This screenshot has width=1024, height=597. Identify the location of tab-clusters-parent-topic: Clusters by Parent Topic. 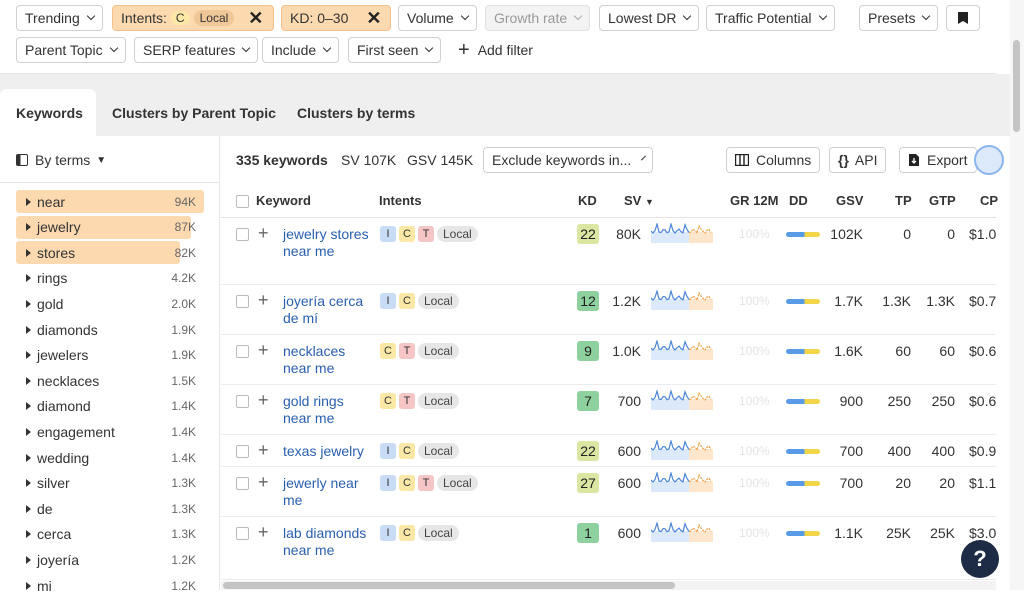
(194, 112).